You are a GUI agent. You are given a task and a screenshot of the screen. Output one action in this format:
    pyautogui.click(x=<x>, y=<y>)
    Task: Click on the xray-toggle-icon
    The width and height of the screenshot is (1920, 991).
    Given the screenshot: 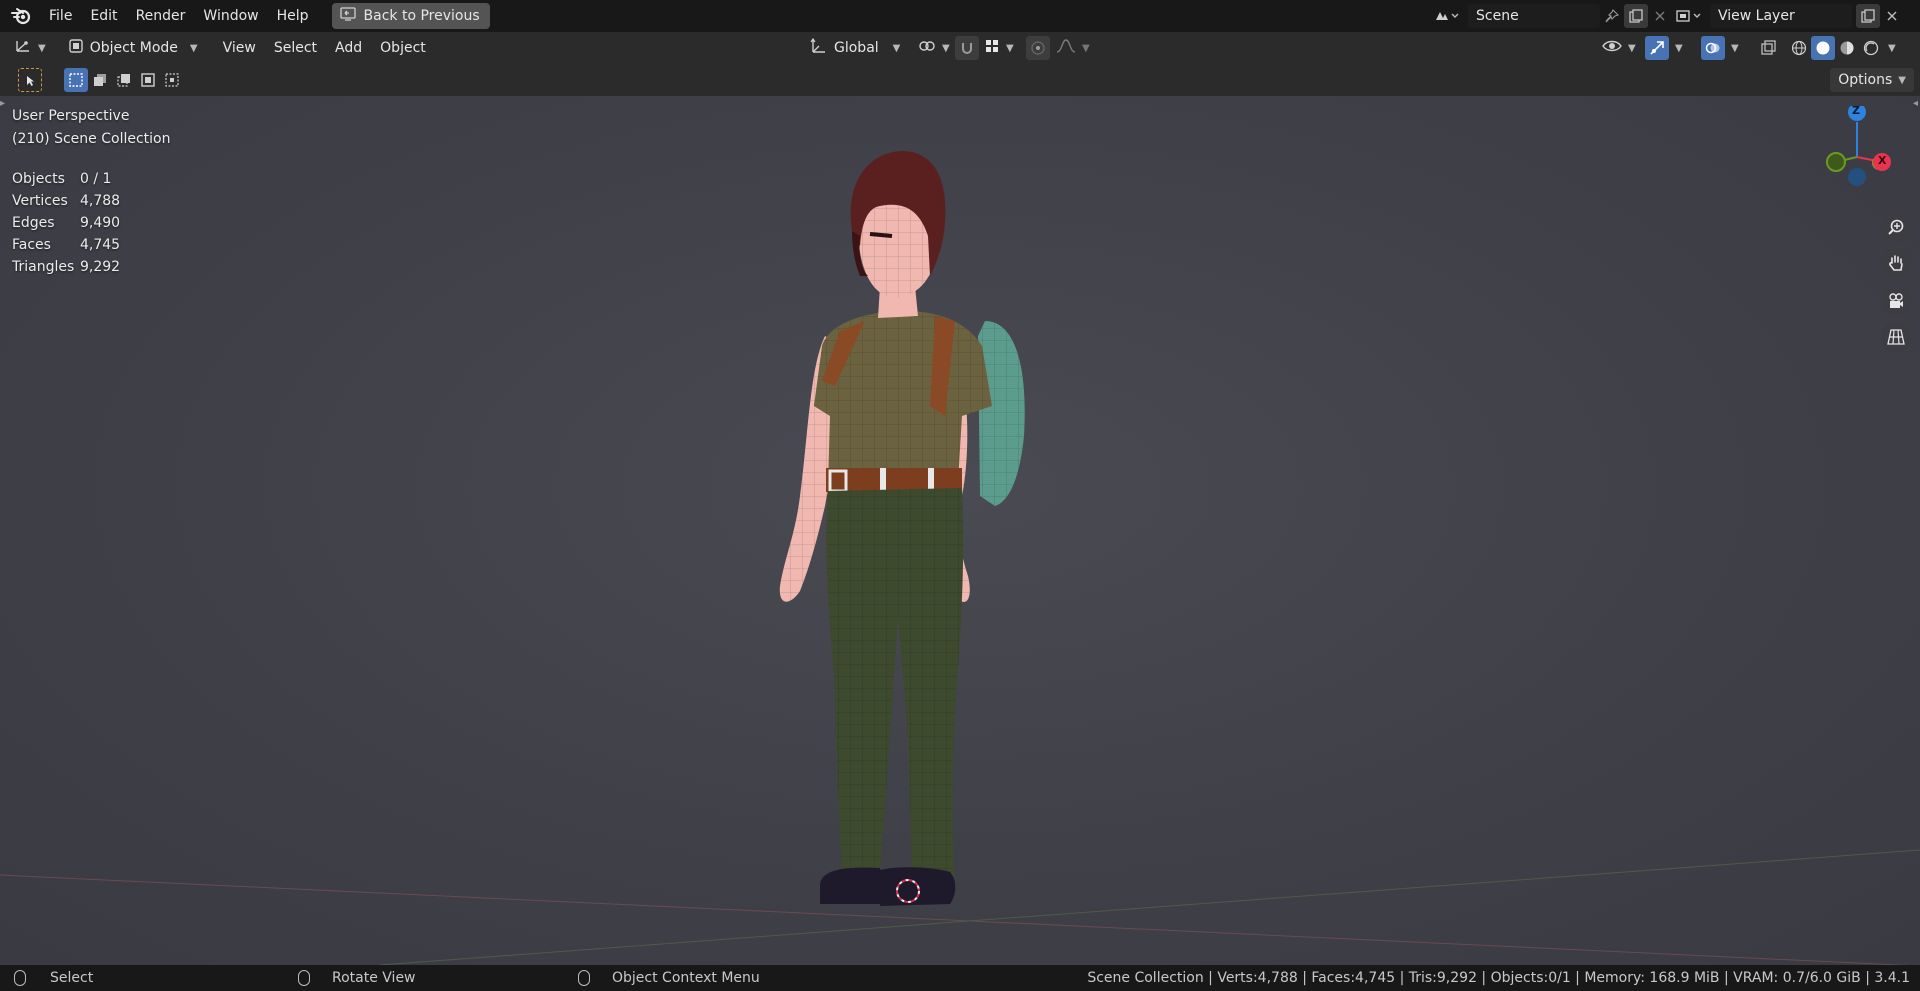 What is the action you would take?
    pyautogui.click(x=1768, y=48)
    